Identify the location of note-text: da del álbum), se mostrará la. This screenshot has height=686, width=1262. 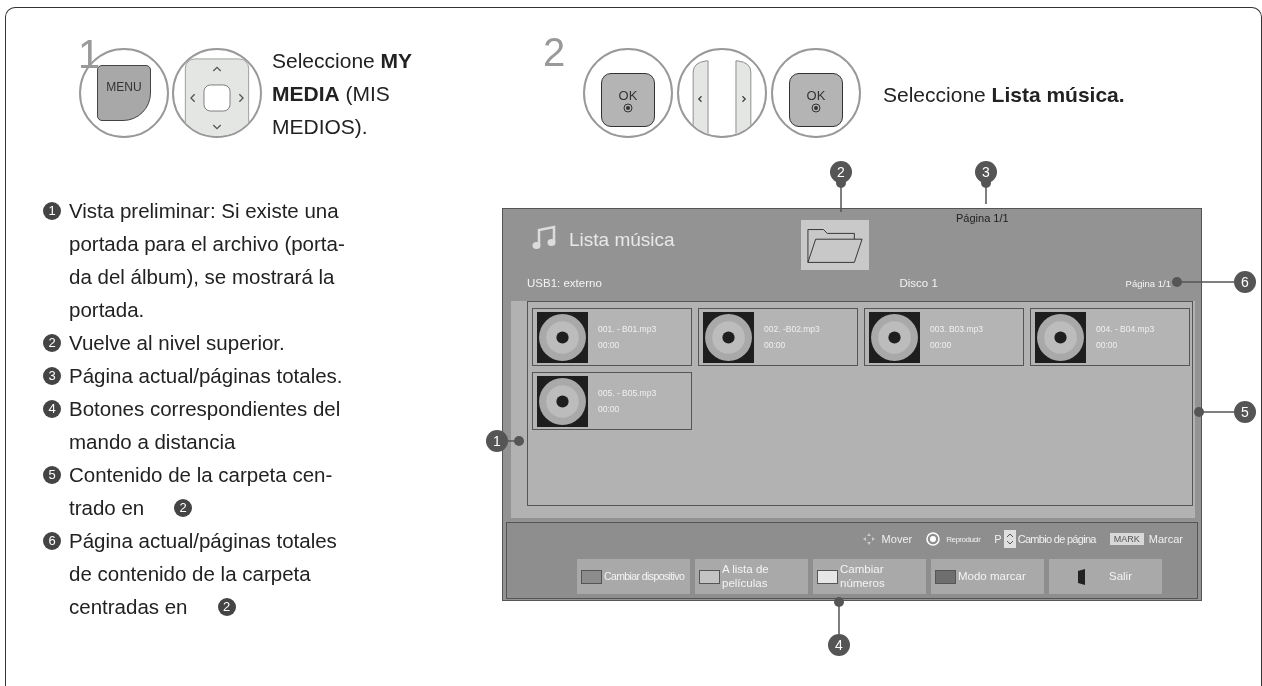
(202, 277).